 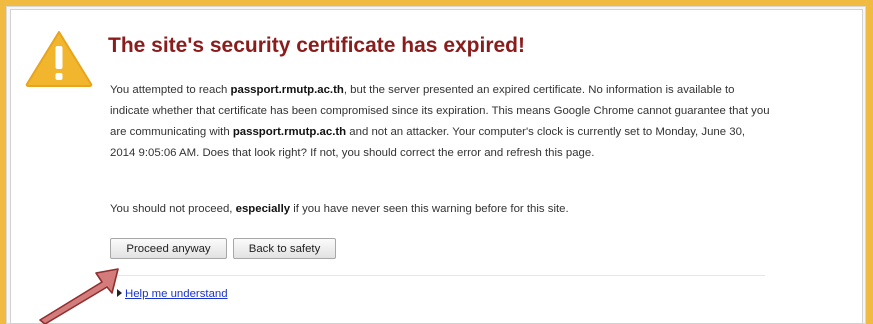 I want to click on divider, so click(x=437, y=275).